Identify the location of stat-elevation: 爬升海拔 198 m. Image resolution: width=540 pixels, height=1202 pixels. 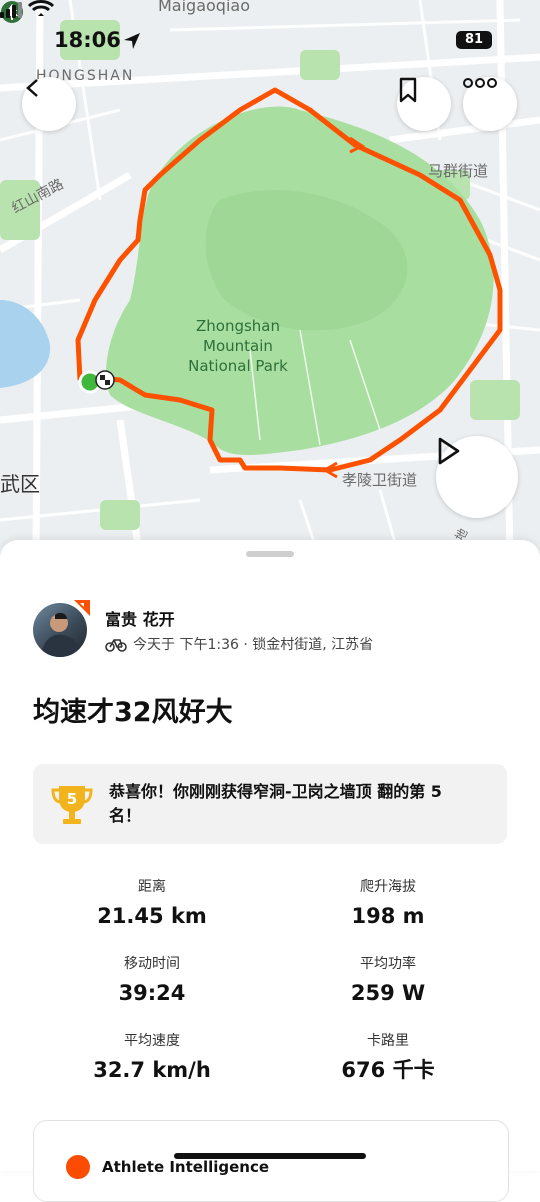
(388, 904).